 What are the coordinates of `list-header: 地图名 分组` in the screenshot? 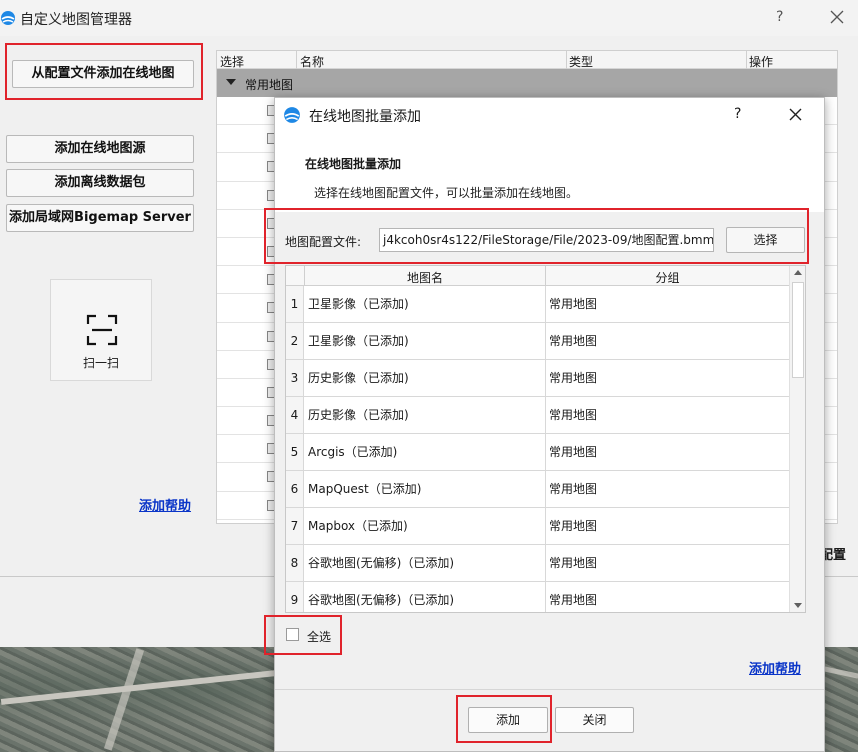 It's located at (537, 276).